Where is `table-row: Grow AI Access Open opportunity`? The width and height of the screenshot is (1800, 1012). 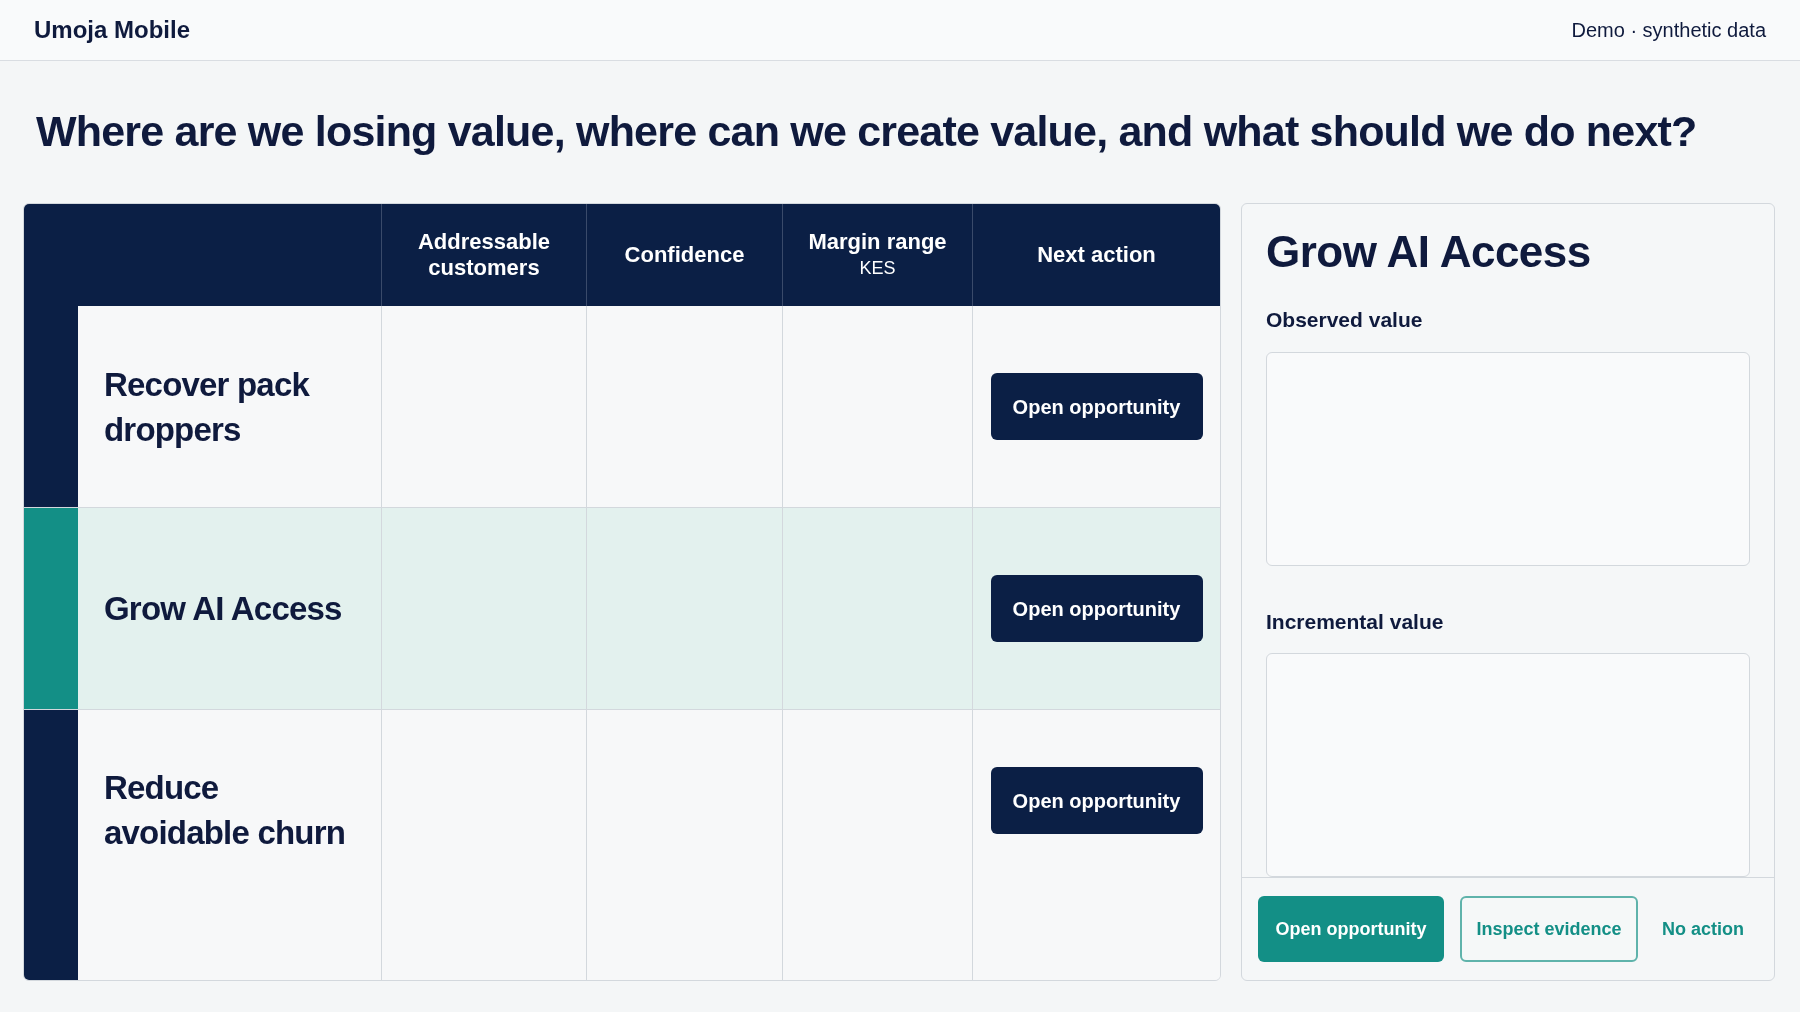
table-row: Grow AI Access Open opportunity is located at coordinates (622, 609).